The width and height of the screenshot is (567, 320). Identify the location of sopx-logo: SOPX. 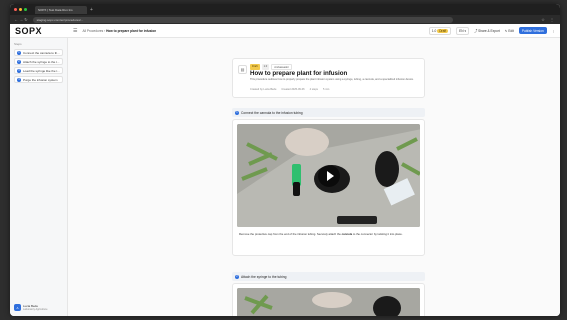
(29, 30).